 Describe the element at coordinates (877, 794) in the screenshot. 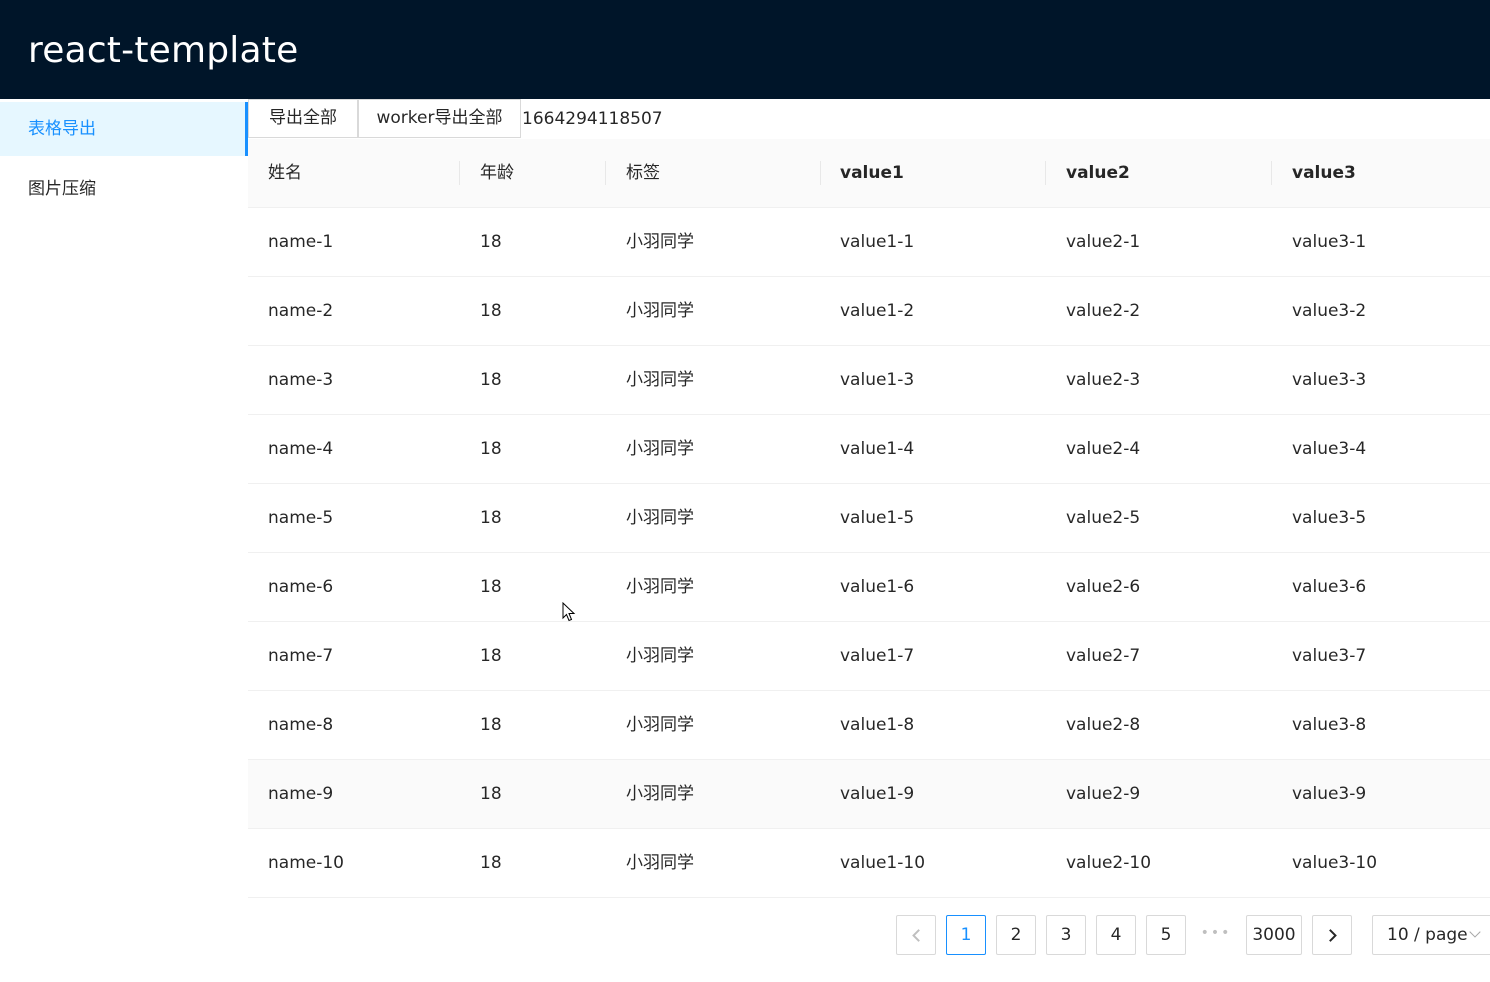

I see `cell-value1: value1-9` at that location.